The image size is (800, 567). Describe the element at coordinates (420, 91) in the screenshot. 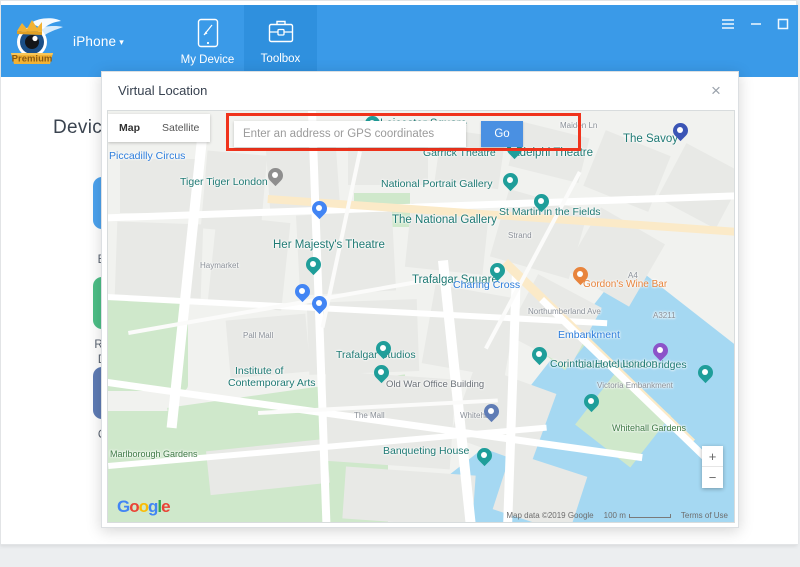

I see `dialog-header: Virtual Location ×` at that location.